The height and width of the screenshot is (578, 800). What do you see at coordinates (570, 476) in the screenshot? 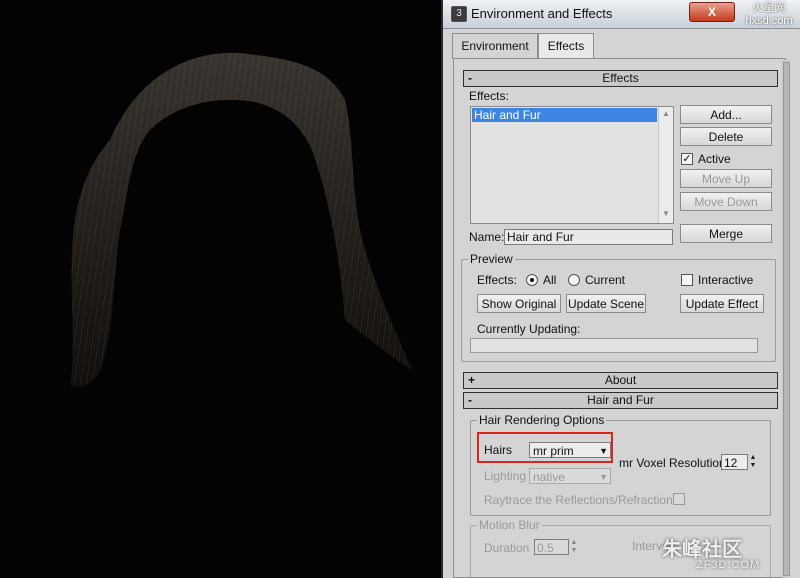
I see `lighting-dropdown: native ▼` at bounding box center [570, 476].